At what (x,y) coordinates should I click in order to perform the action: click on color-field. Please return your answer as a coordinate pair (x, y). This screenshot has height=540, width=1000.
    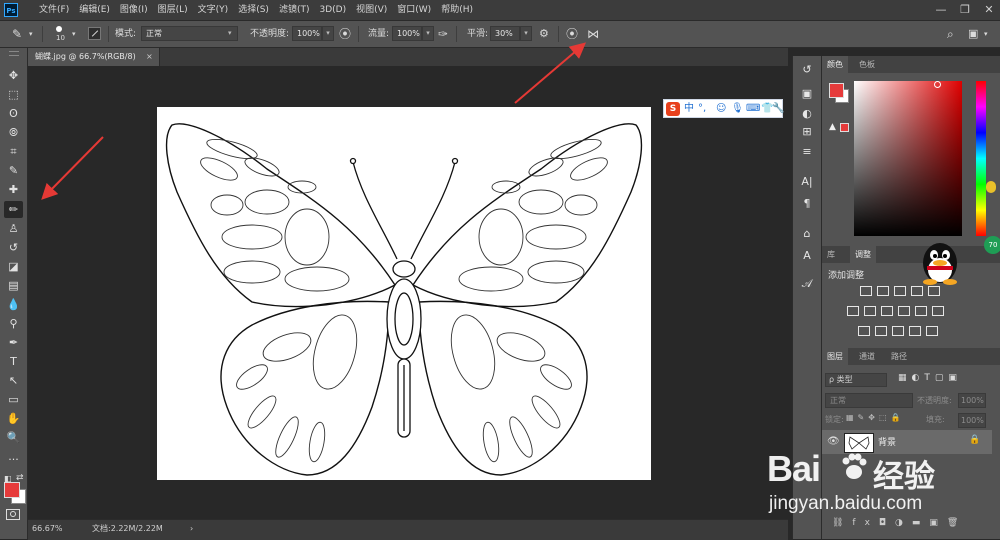
    Looking at the image, I should click on (908, 158).